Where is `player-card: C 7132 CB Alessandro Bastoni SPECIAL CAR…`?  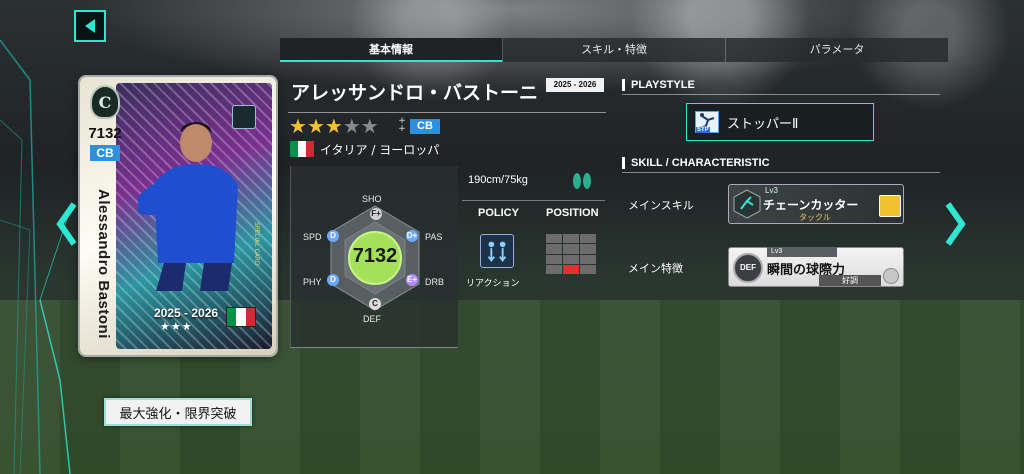
player-card: C 7132 CB Alessandro Bastoni SPECIAL CAR… is located at coordinates (178, 216).